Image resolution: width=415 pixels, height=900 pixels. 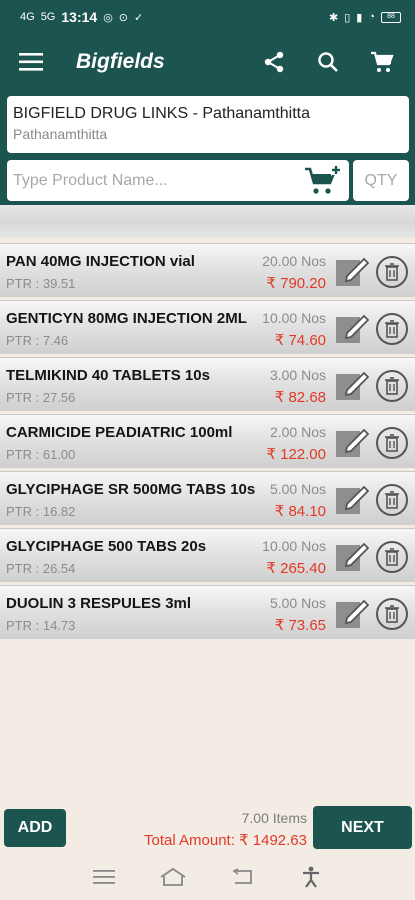 I want to click on item-amount: ₹ 84.10, so click(x=300, y=511).